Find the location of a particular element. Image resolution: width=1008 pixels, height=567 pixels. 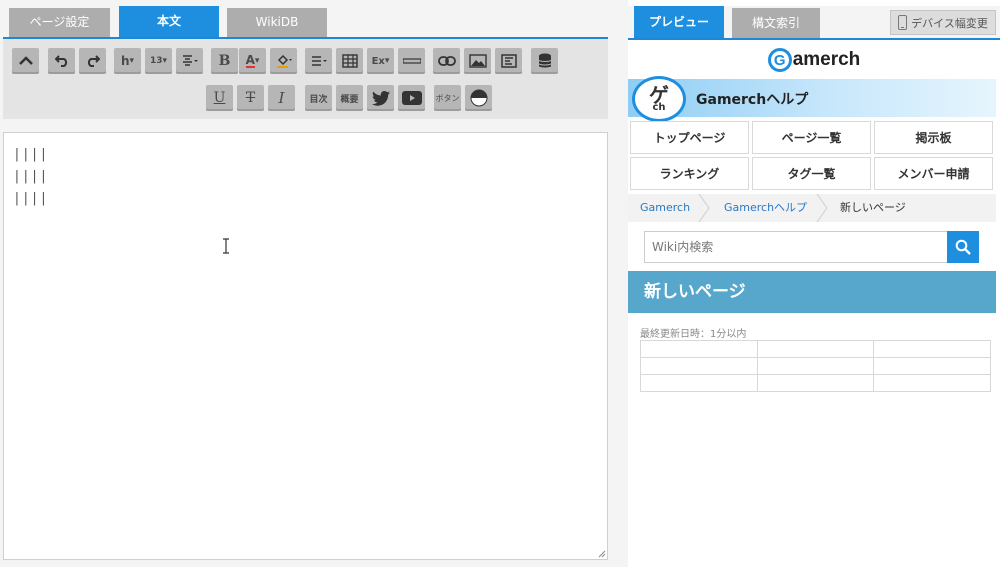

strikethrough-button: T is located at coordinates (250, 98).